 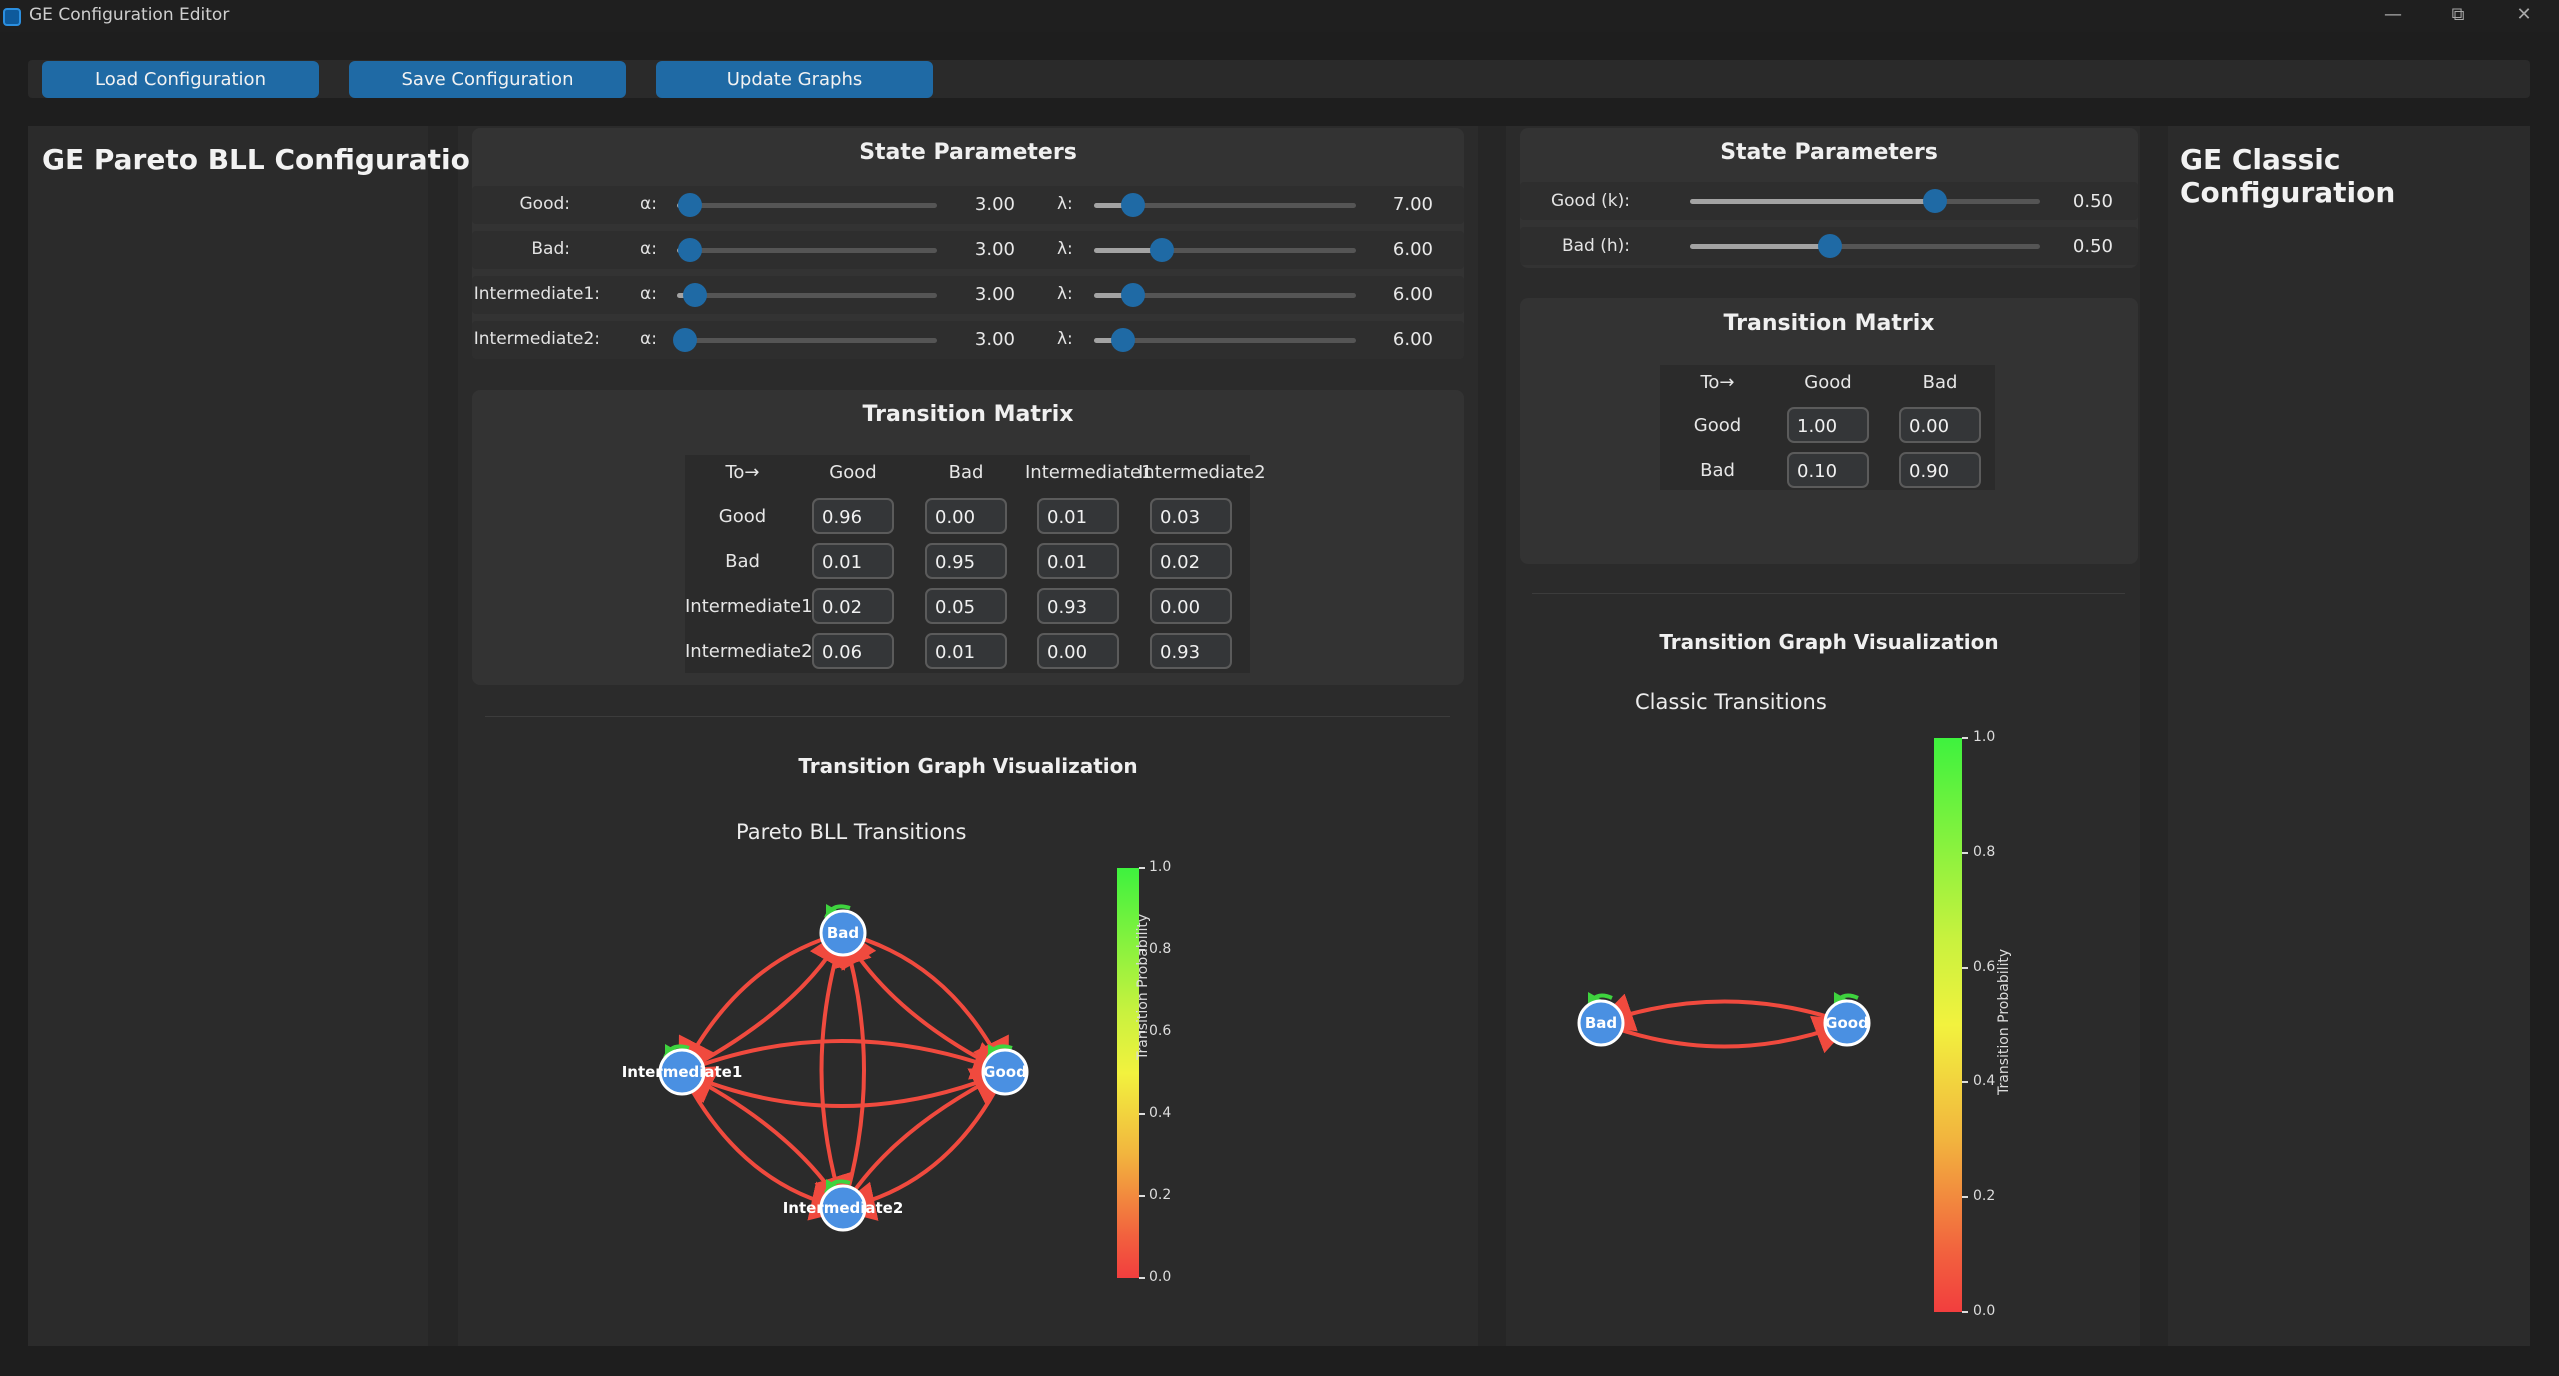 I want to click on matrix-column-header: Bad, so click(x=966, y=472).